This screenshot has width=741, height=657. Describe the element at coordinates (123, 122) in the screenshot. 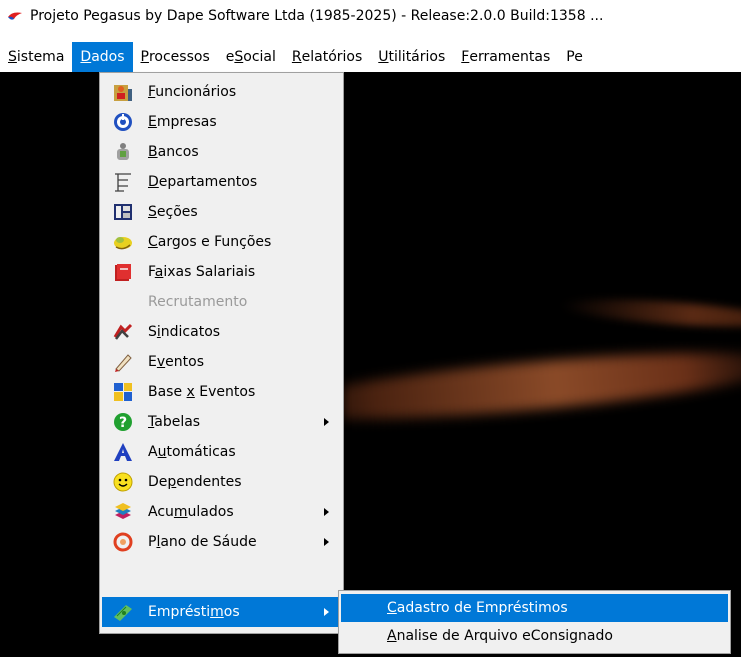

I see `company-icon` at that location.